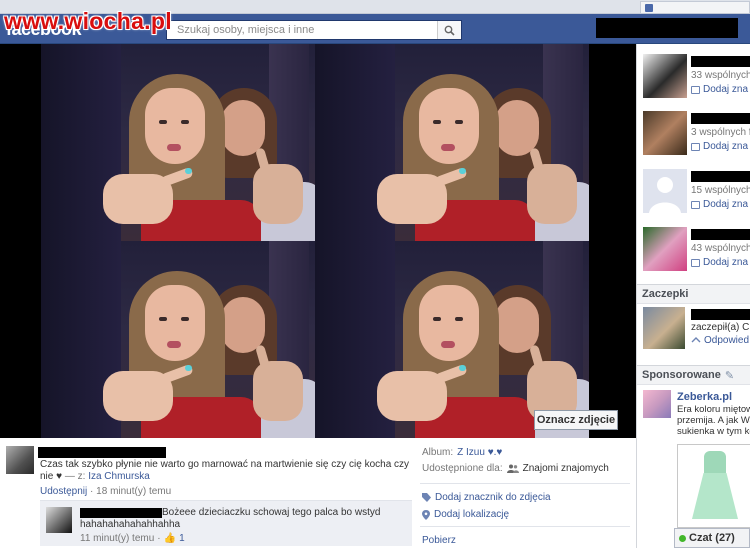 This screenshot has width=750, height=548. Describe the element at coordinates (682, 538) in the screenshot. I see `online-status-icon` at that location.